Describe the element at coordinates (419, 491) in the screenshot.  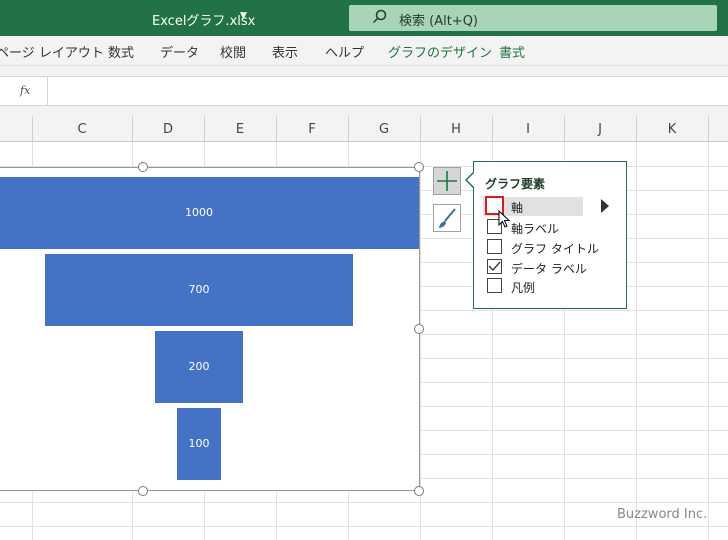
I see `resize-handle-bottom-right` at that location.